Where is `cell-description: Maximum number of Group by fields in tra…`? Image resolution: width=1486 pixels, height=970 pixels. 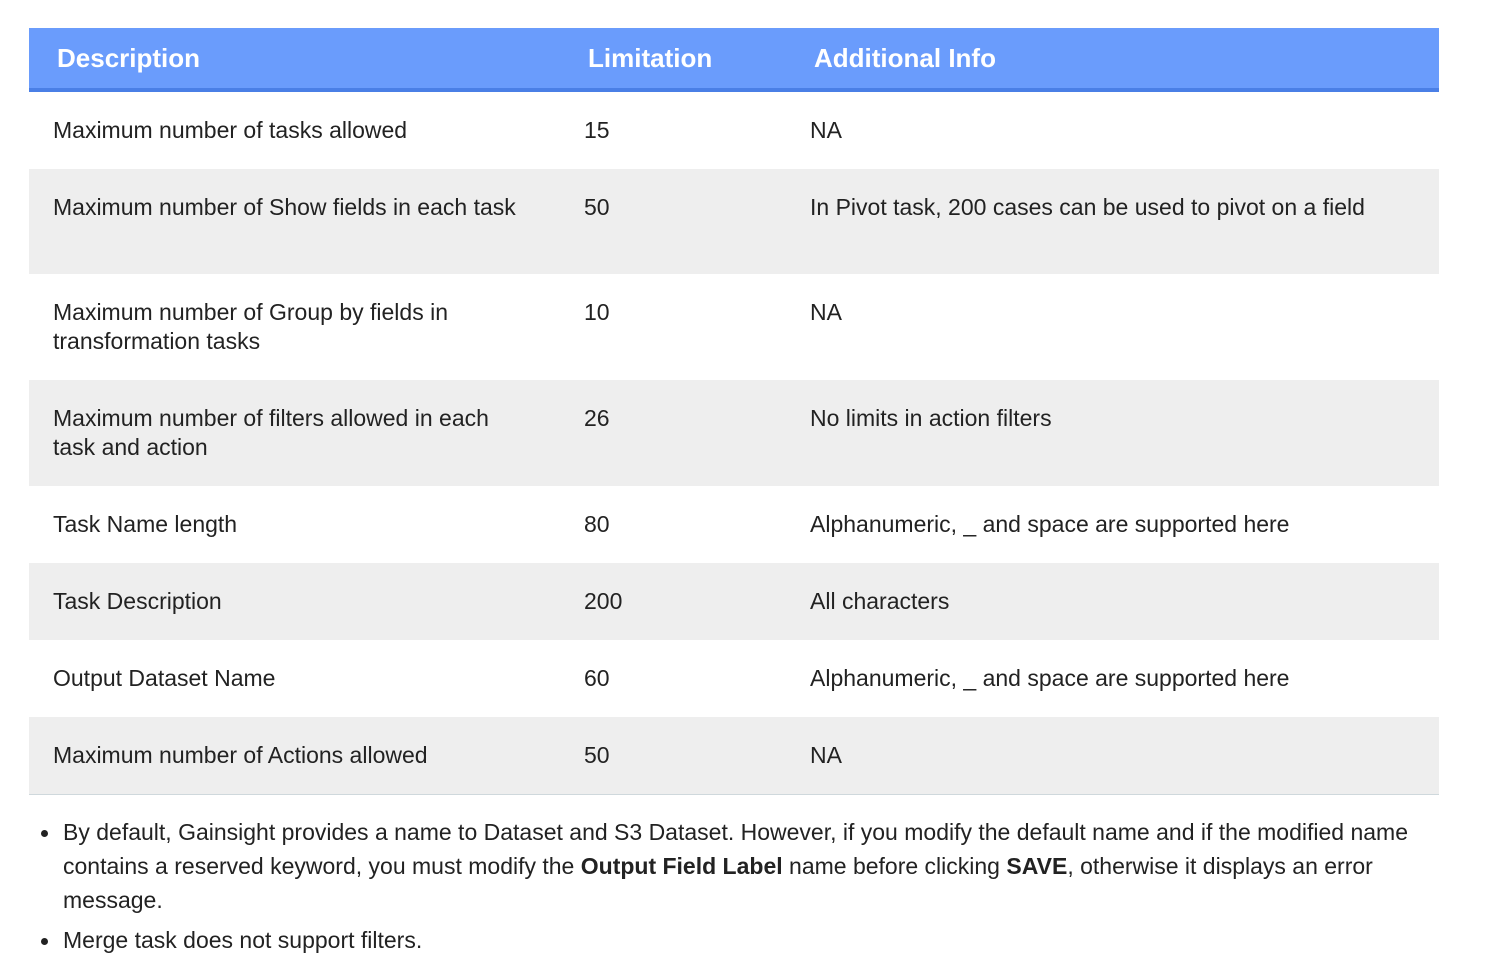 cell-description: Maximum number of Group by fields in tra… is located at coordinates (294, 327).